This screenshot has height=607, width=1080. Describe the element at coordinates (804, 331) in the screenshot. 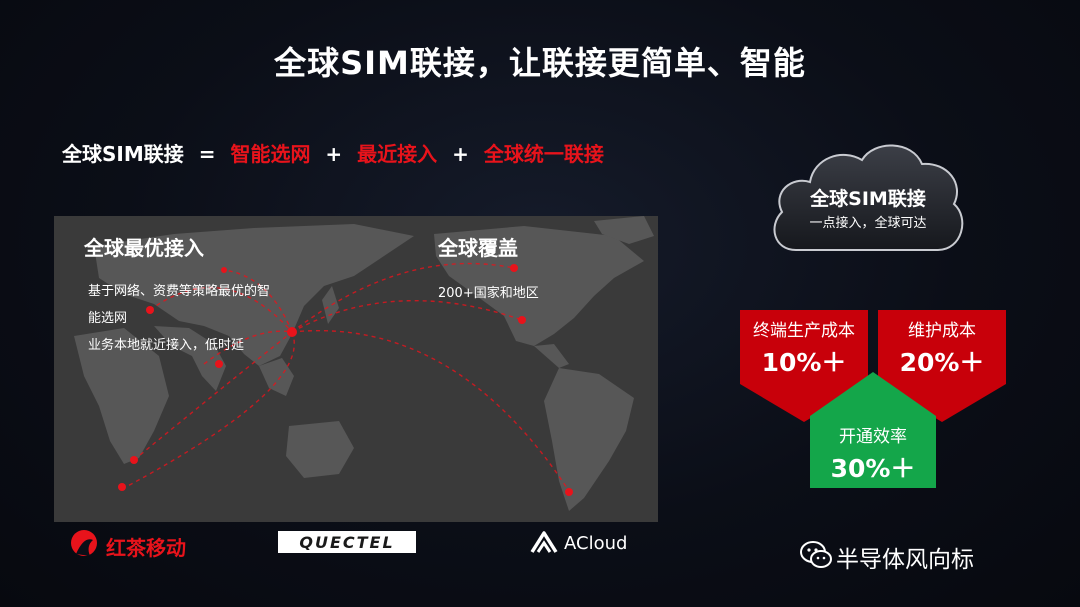

I see `benefit-label-1: 终端生产成本` at that location.